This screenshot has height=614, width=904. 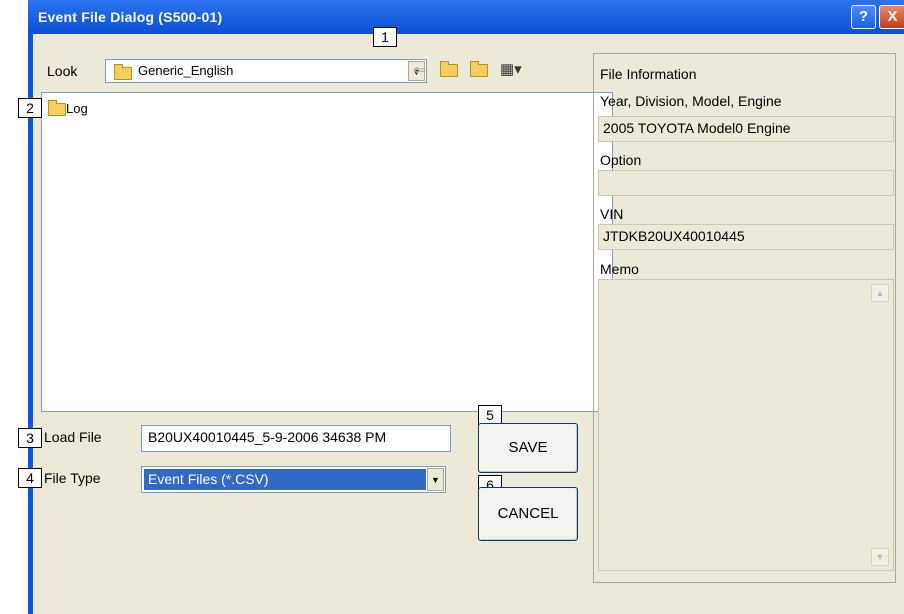 I want to click on look-label: Look, so click(x=62, y=71).